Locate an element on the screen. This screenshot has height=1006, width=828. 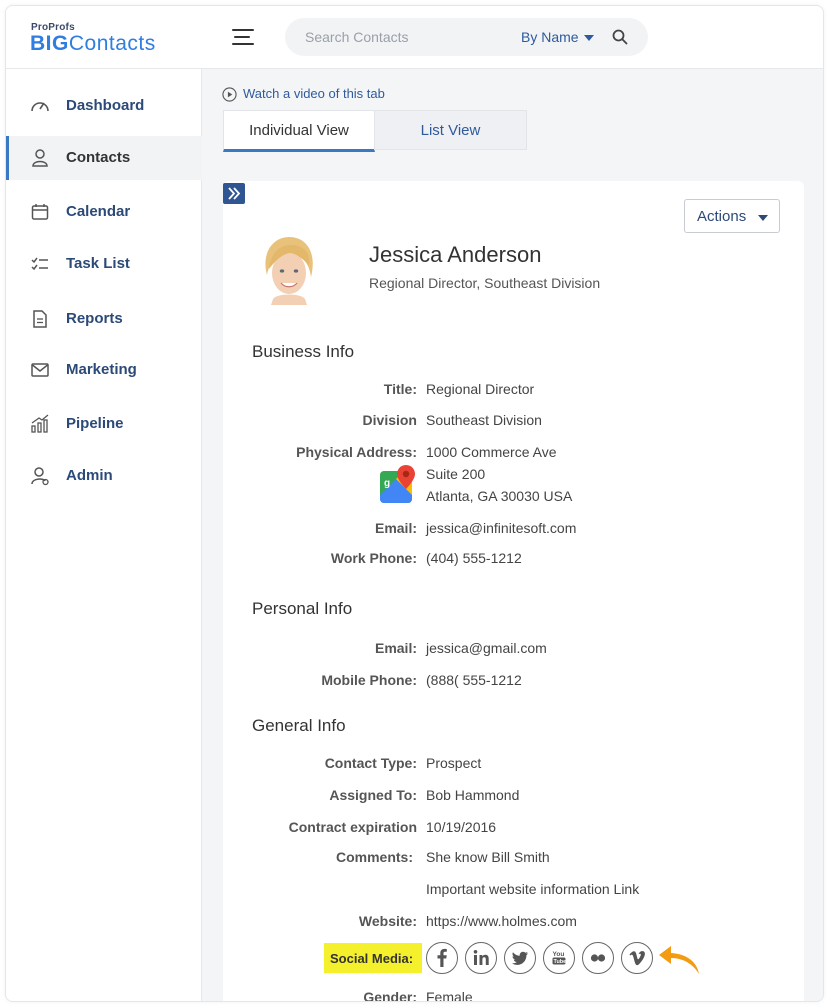
personal-email-value: jessica@gmail.com is located at coordinates (486, 648).